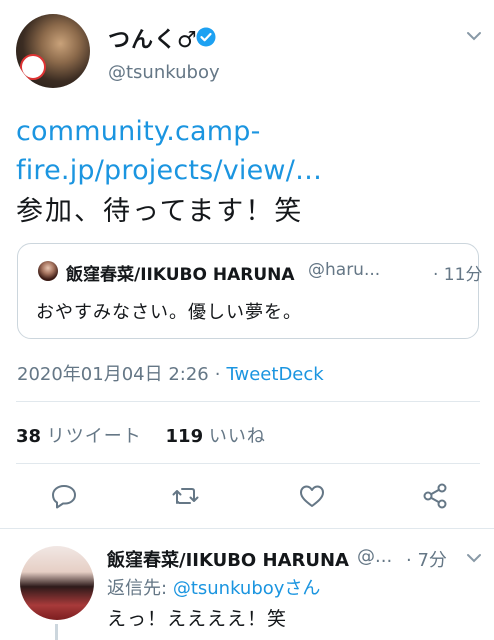 This screenshot has width=494, height=640. What do you see at coordinates (113, 374) in the screenshot?
I see `tweet-timestamp: 2020年01月04日 2:26` at bounding box center [113, 374].